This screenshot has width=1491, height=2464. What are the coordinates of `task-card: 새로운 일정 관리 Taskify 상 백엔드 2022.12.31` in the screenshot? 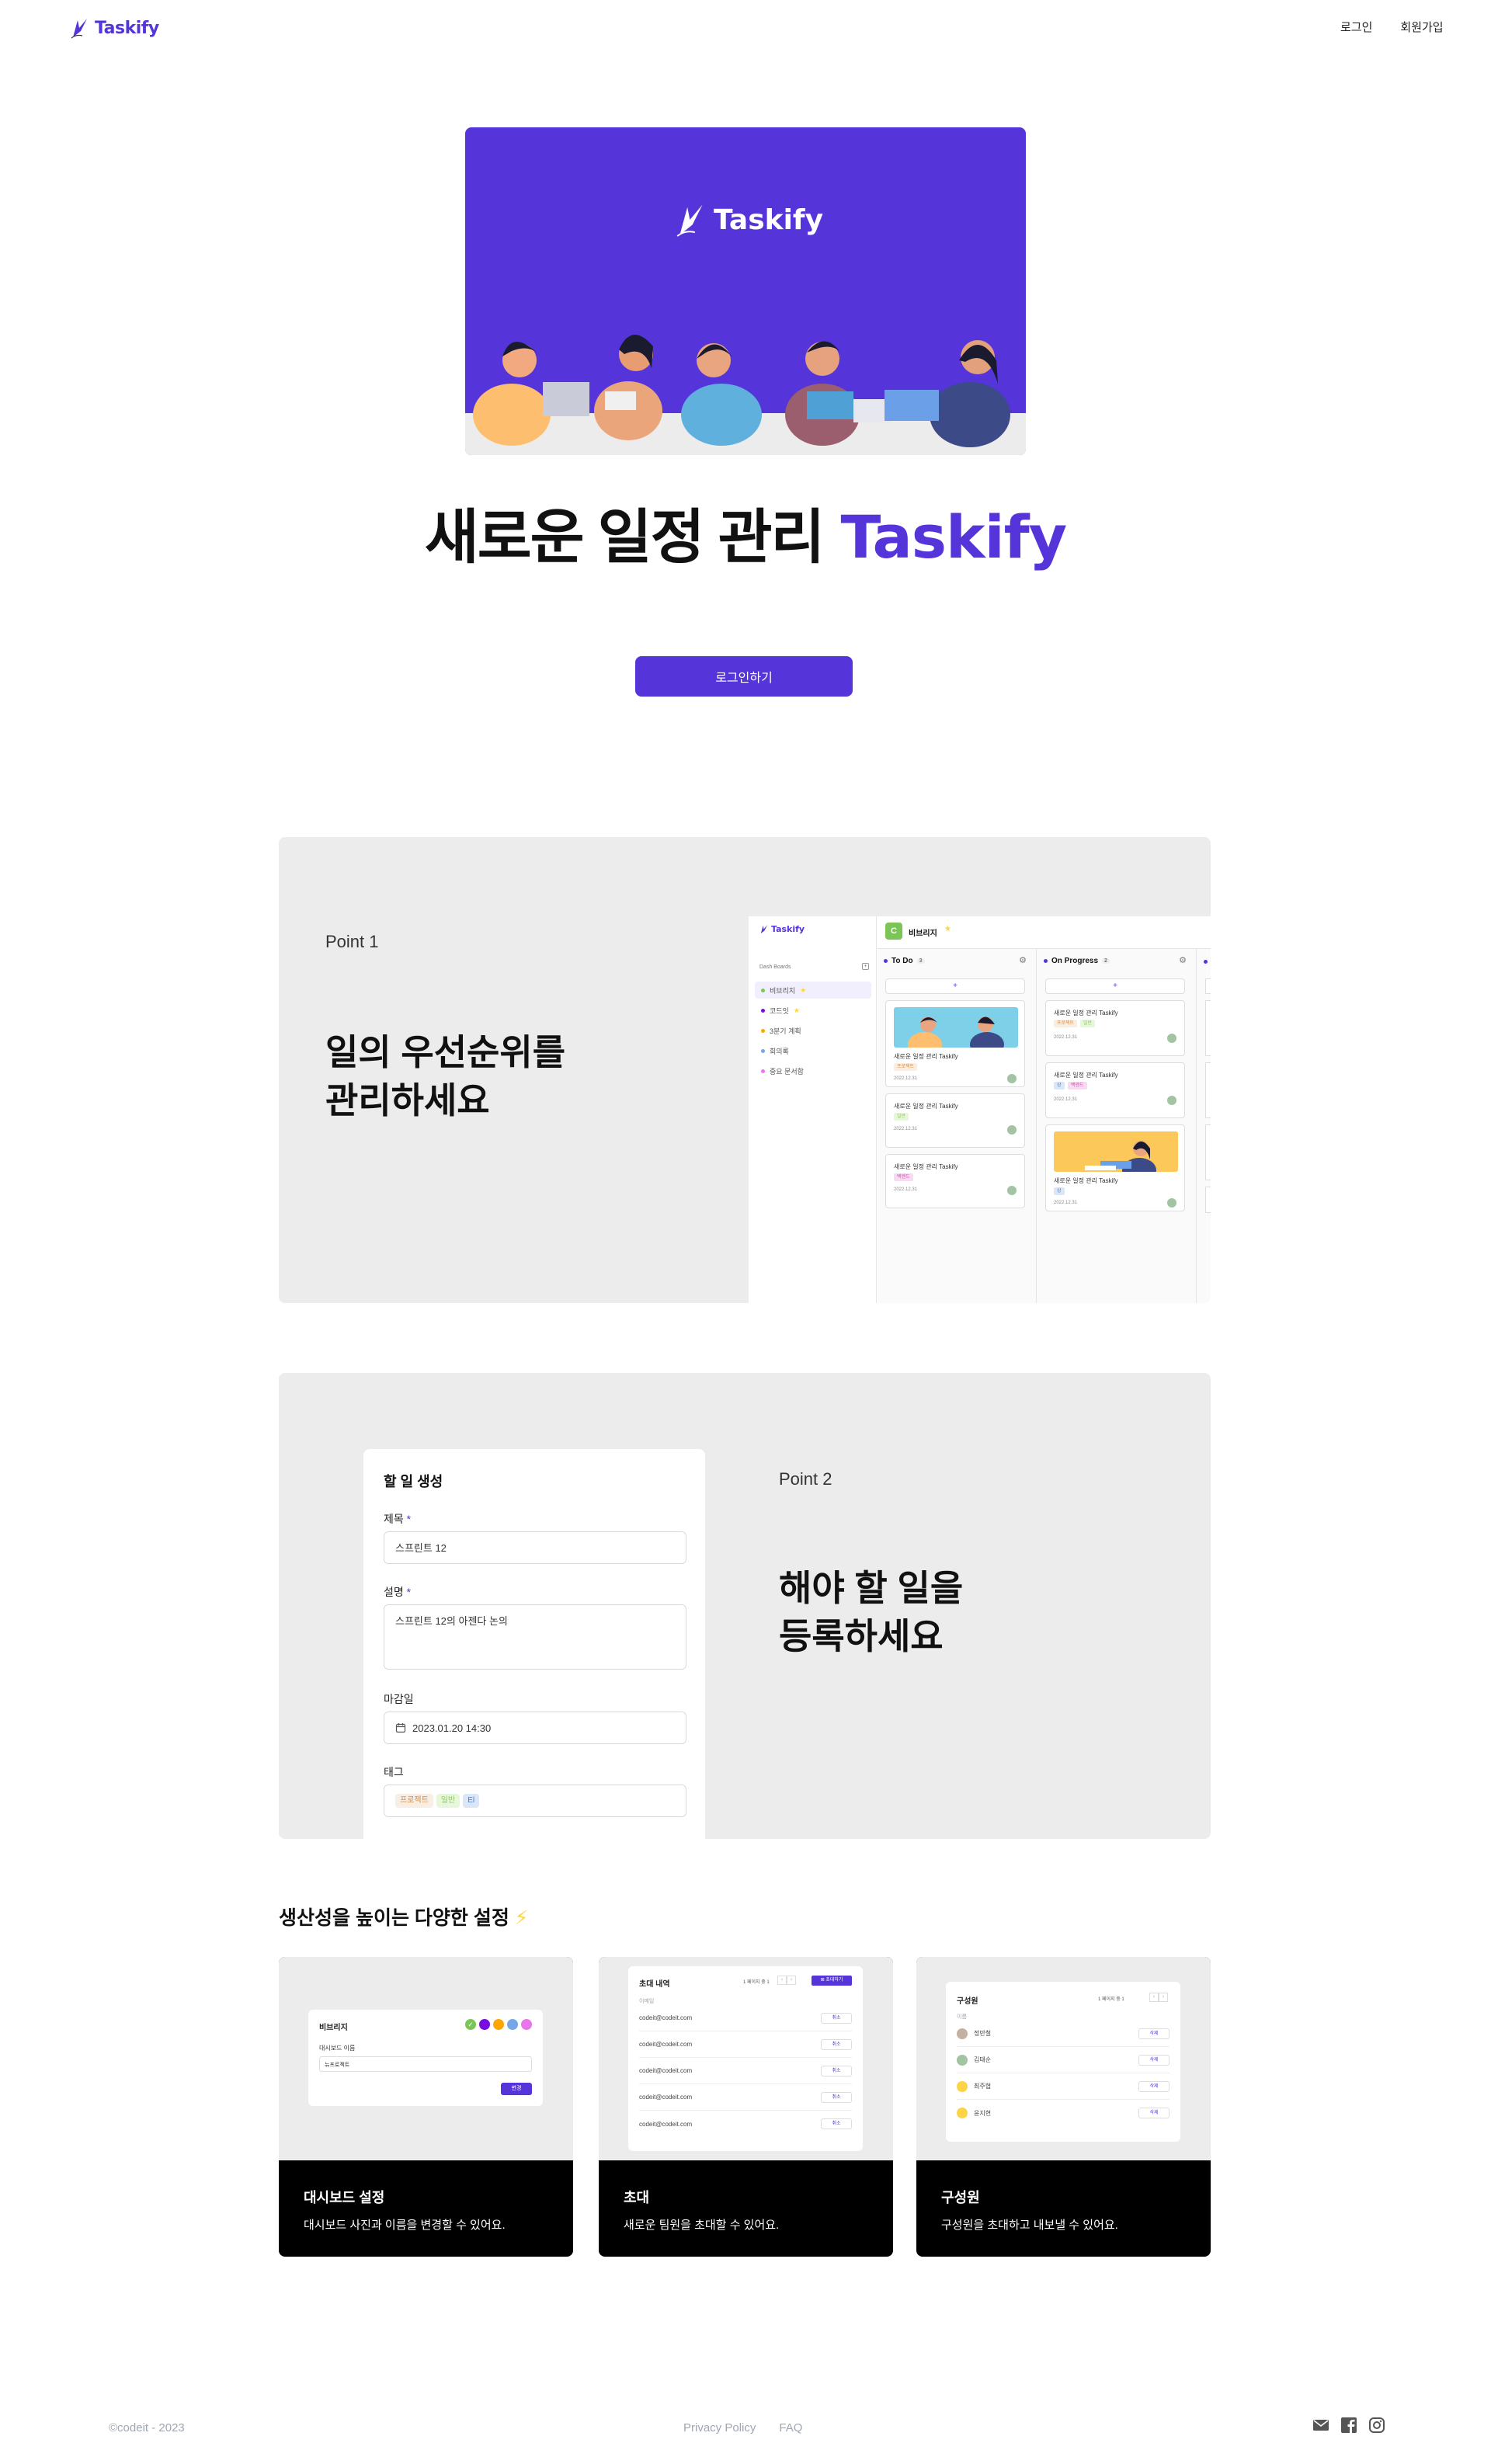 It's located at (1115, 1090).